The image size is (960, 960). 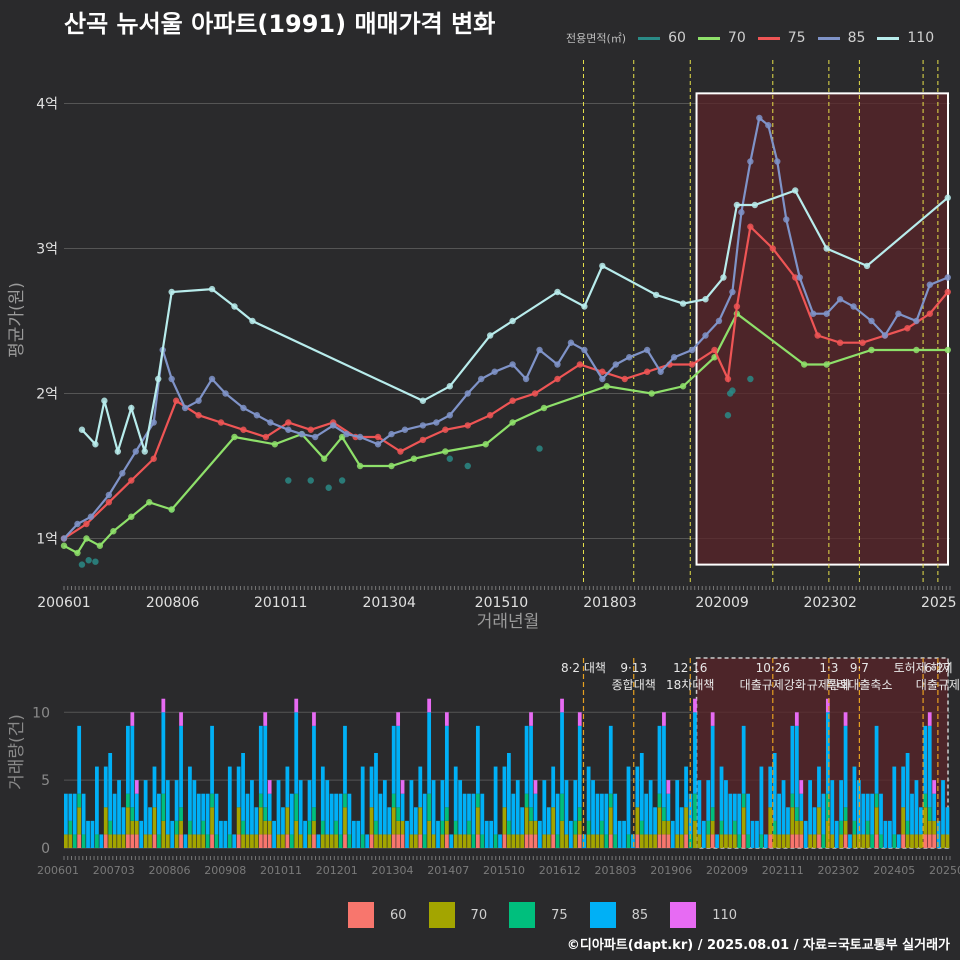 I want to click on x-axis-label: 거래년월, so click(x=508, y=622).